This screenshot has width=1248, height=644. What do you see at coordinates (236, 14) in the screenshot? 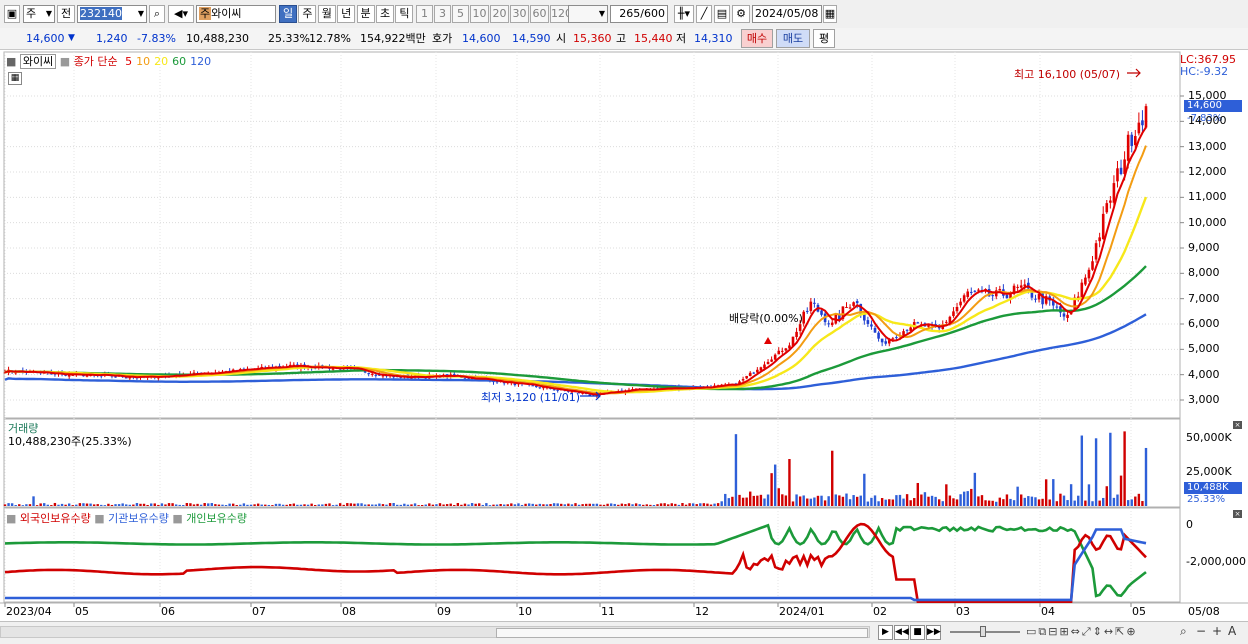
I see `stock-name-field: 주와이씨` at bounding box center [236, 14].